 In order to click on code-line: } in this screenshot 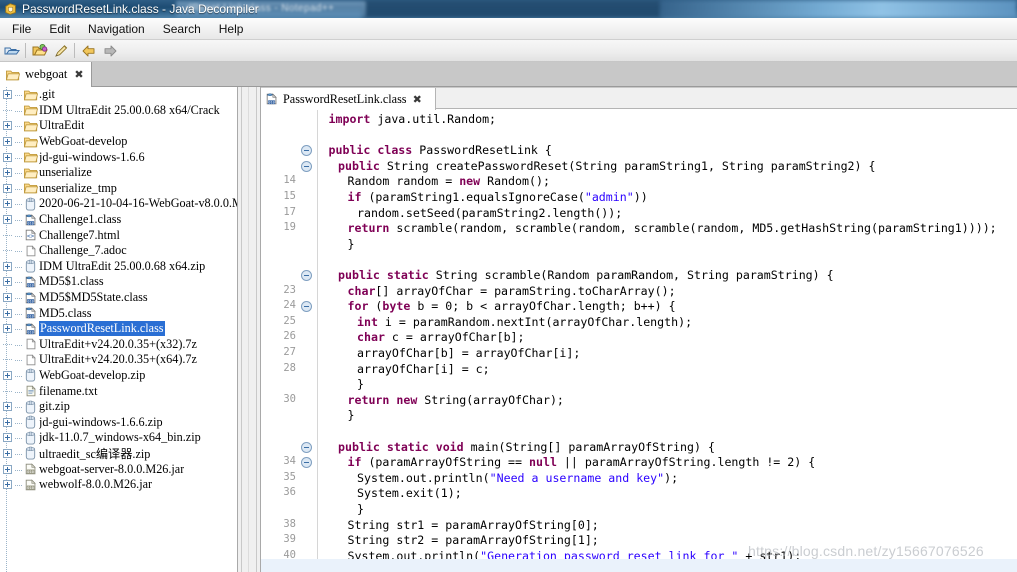, I will do `click(337, 416)`.